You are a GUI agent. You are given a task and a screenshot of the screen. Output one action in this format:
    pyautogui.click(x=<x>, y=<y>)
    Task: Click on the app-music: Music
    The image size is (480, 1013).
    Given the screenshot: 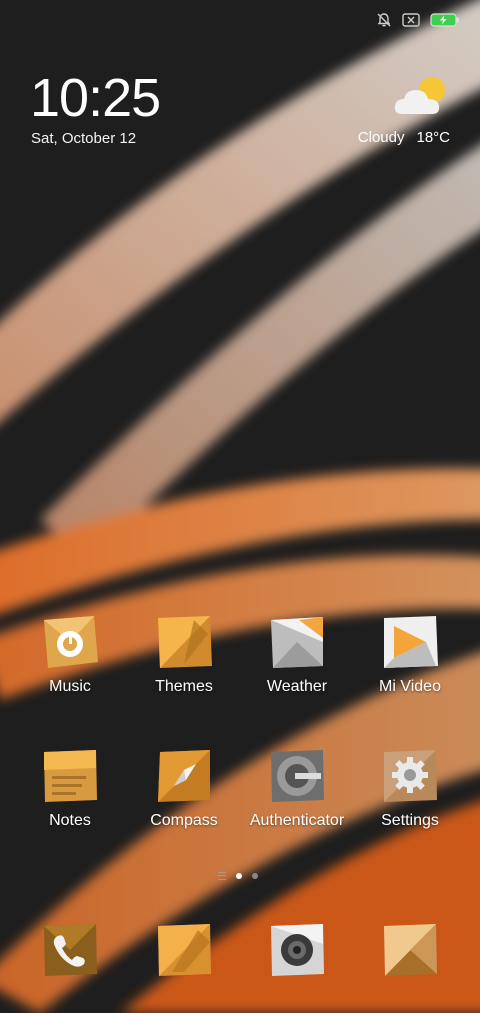 What is the action you would take?
    pyautogui.click(x=70, y=654)
    